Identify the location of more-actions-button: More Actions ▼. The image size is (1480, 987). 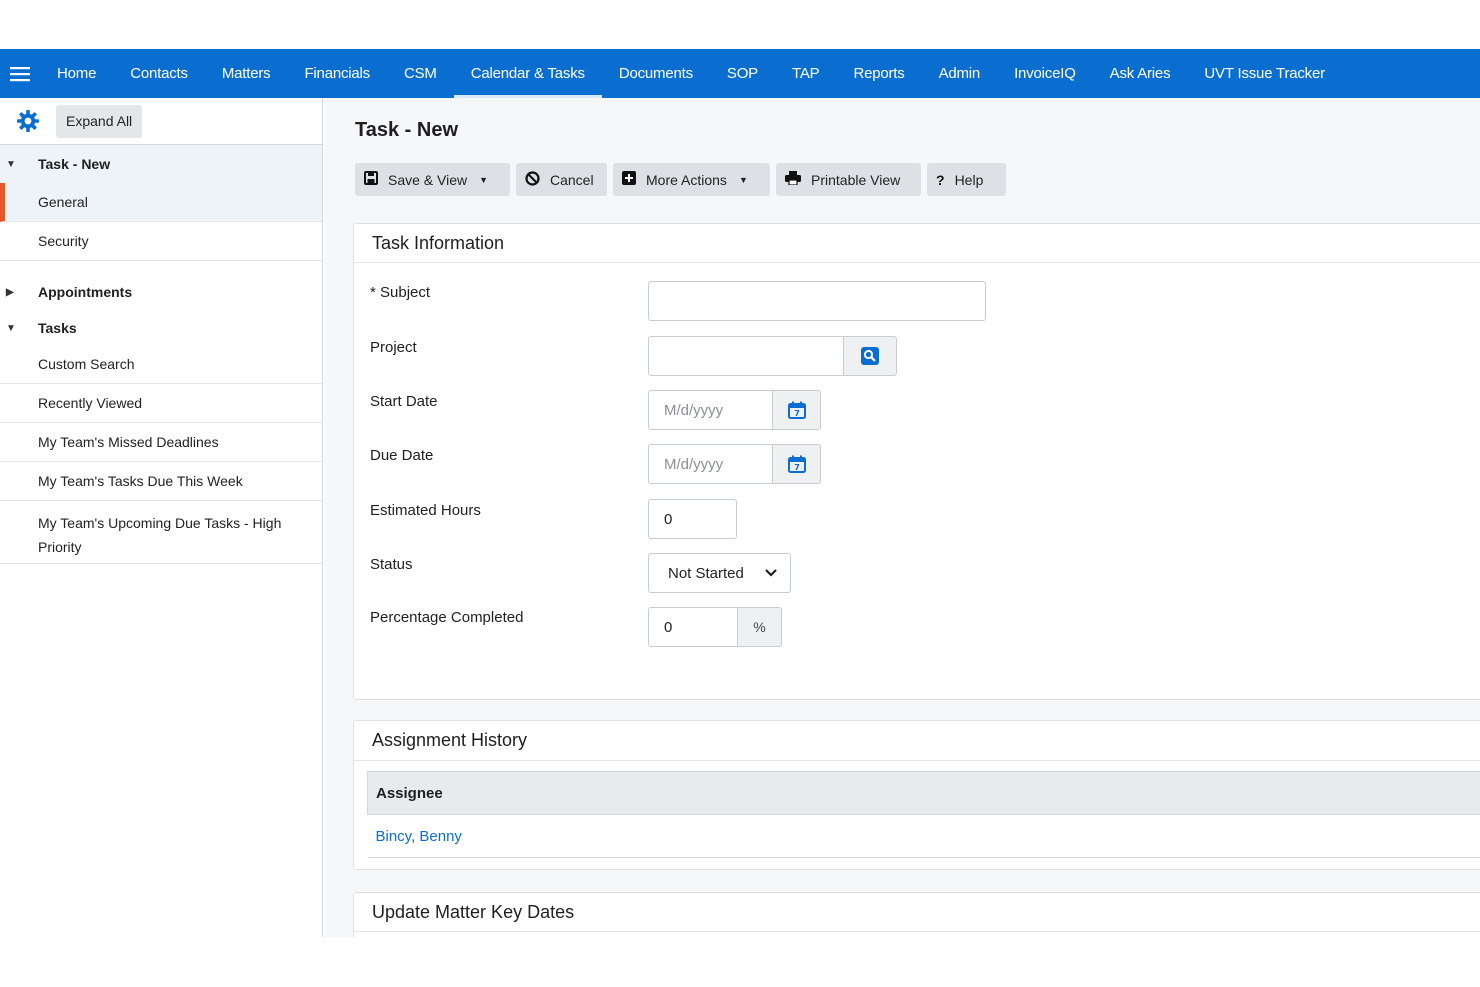
(691, 179).